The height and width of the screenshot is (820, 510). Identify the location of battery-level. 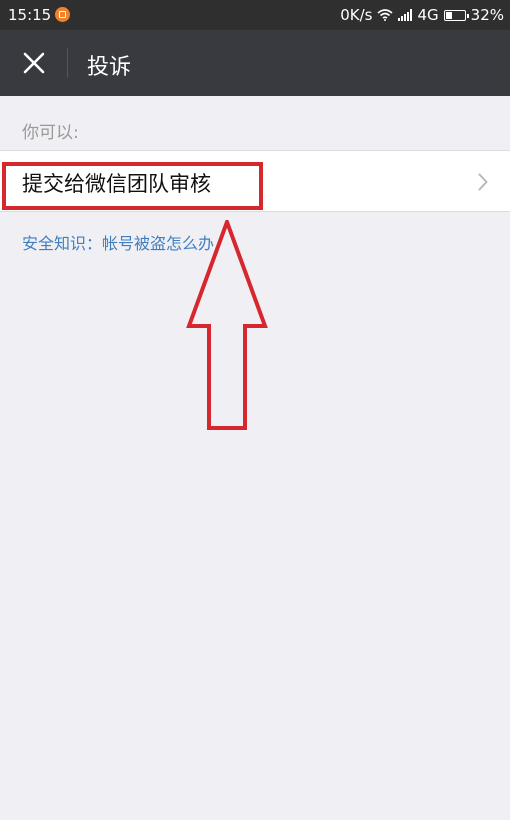
(448, 15).